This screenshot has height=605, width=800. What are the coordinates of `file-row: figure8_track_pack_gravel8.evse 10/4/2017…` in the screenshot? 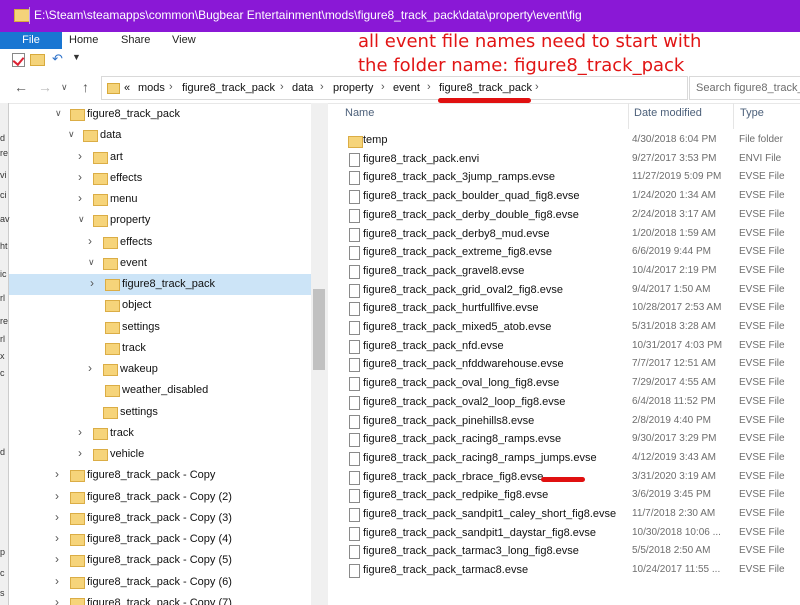 It's located at (565, 272).